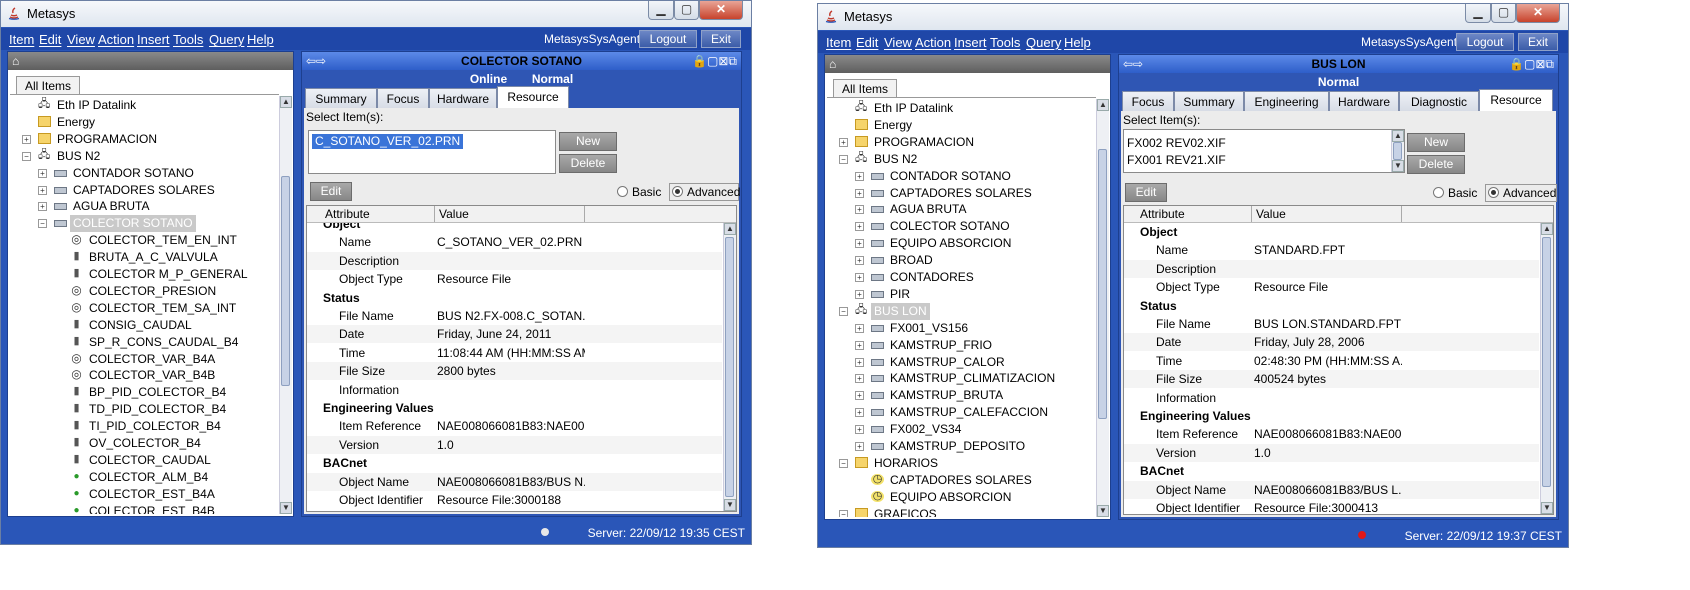 The image size is (1690, 590). I want to click on col-value-header: Value, so click(510, 214).